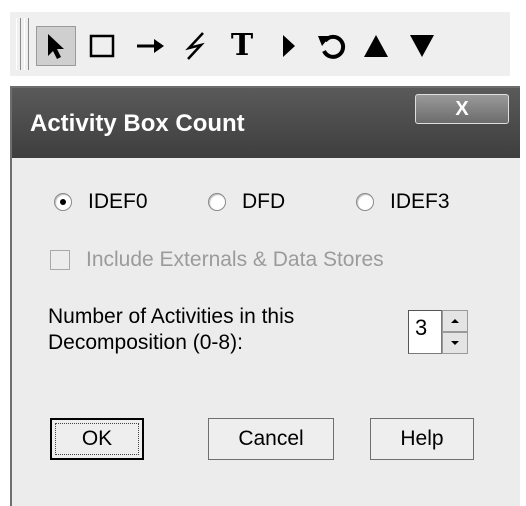 This screenshot has width=526, height=506. Describe the element at coordinates (63, 202) in the screenshot. I see `radio-button-checked` at that location.